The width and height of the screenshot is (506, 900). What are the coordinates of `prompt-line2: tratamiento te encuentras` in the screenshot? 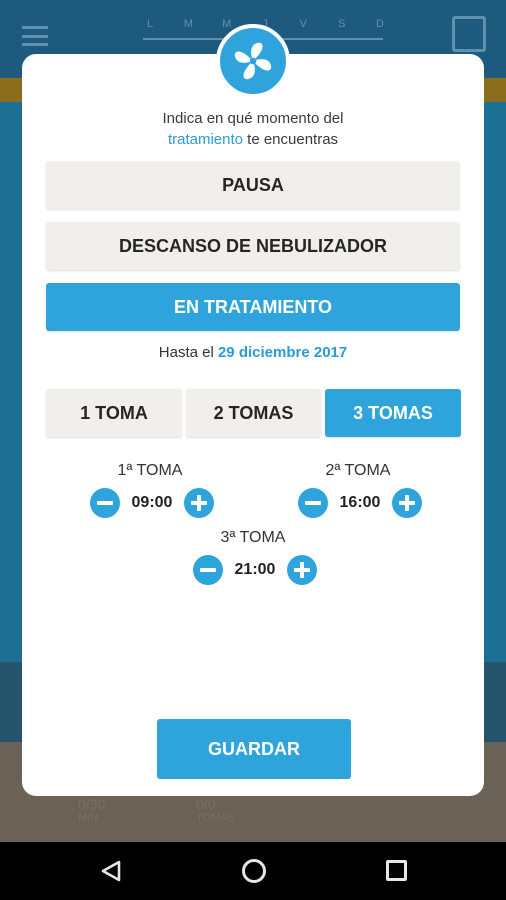 It's located at (253, 139).